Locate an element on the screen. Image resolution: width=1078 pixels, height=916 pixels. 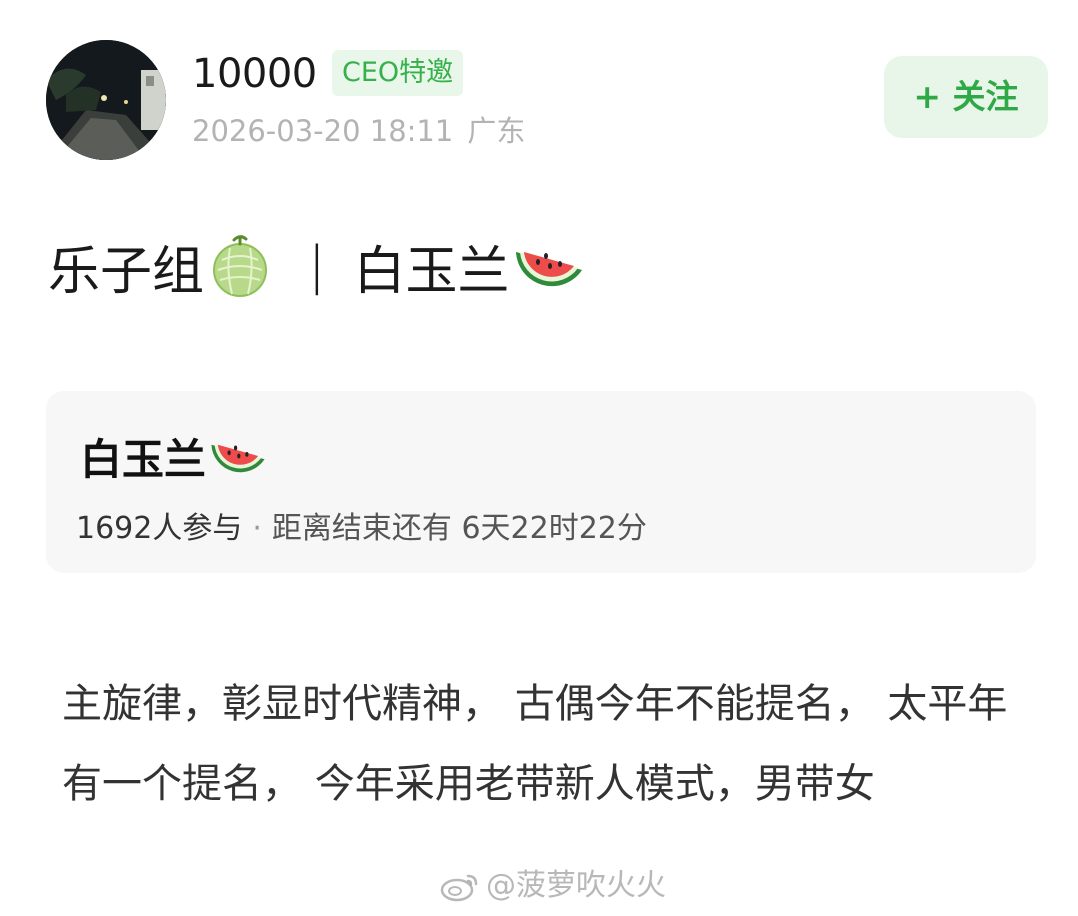
poll-title-text: 白玉兰 is located at coordinates (143, 459).